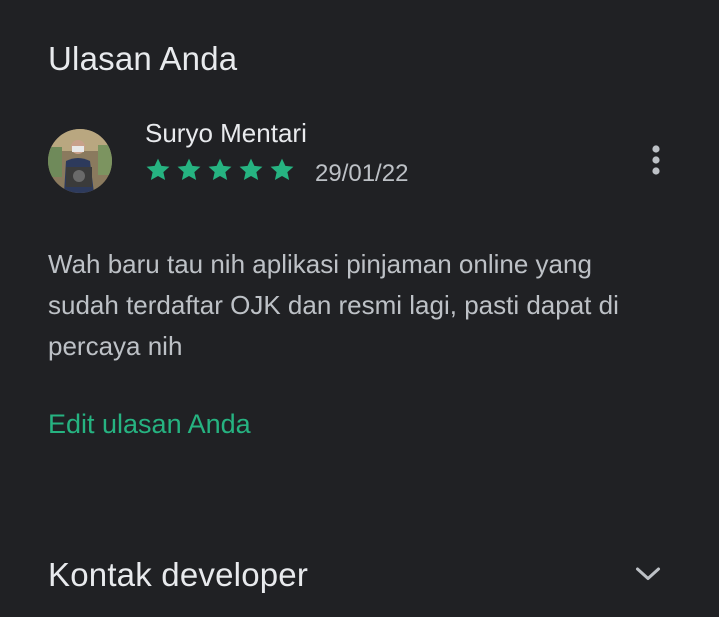 This screenshot has width=719, height=617. I want to click on developer-contact-title: Kontak developer, so click(178, 575).